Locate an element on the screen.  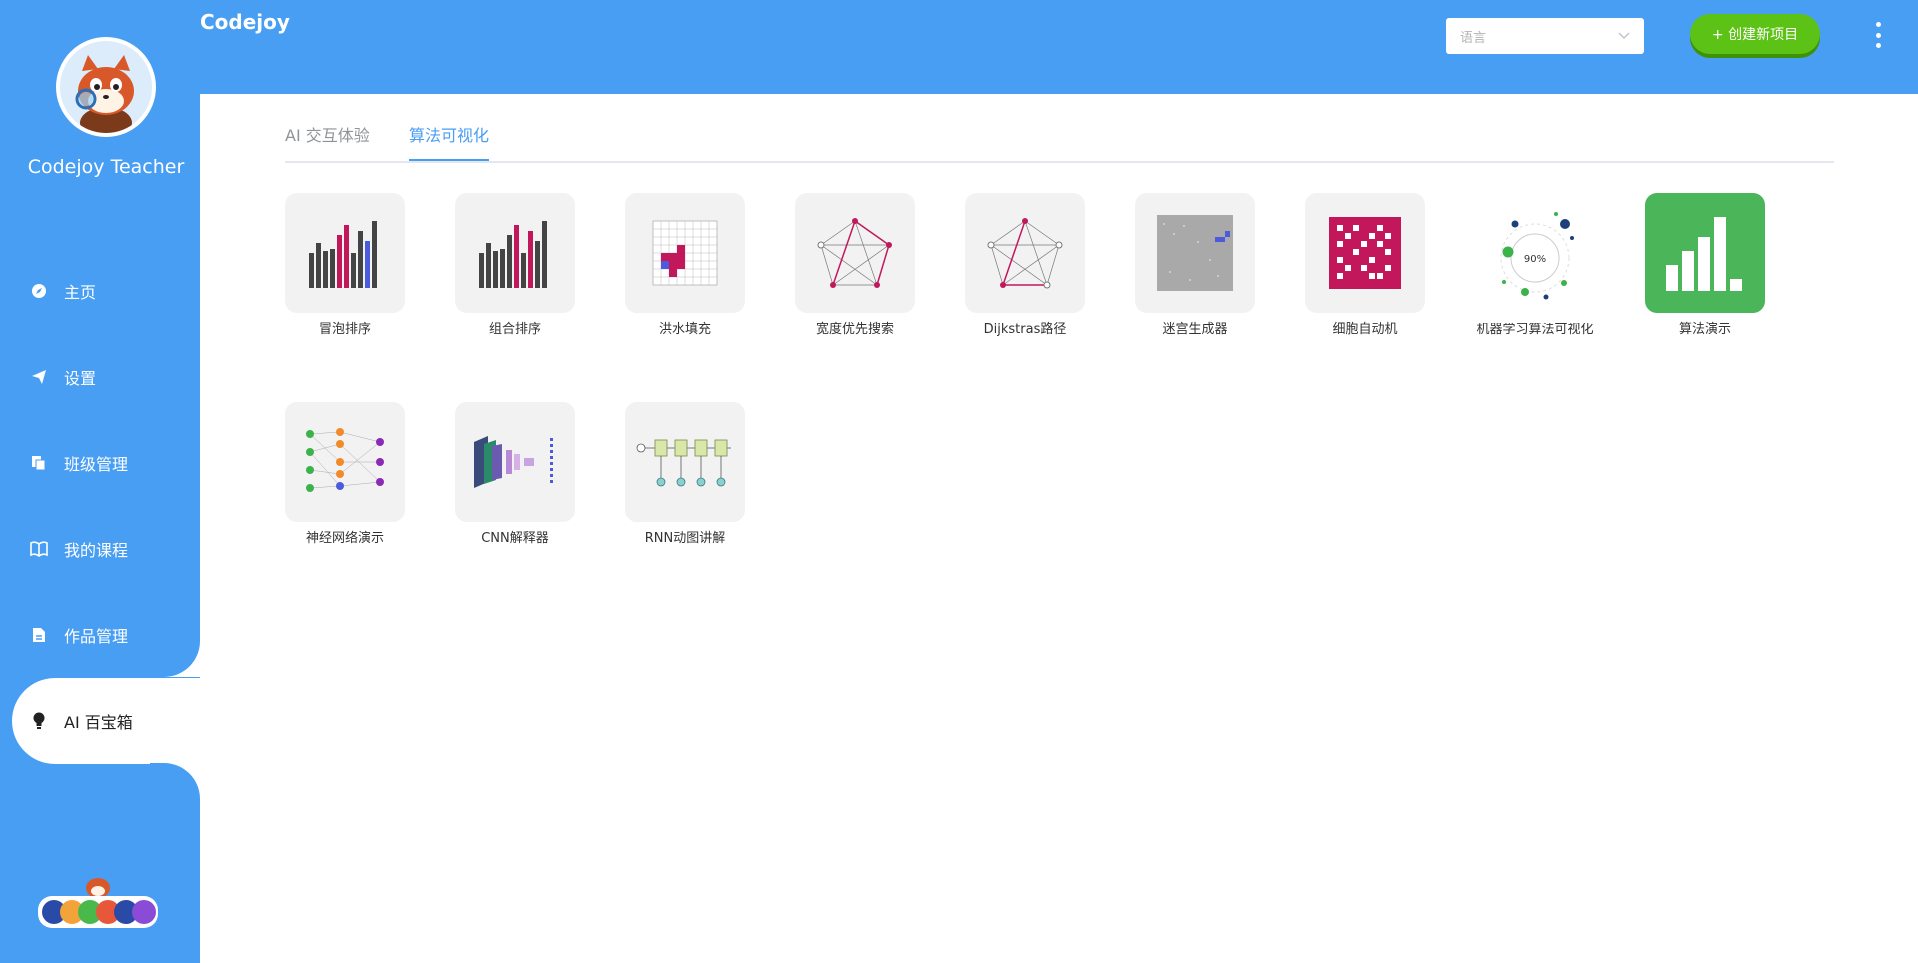
card-maze-generator: 迷宫生成器 is located at coordinates (1195, 268).